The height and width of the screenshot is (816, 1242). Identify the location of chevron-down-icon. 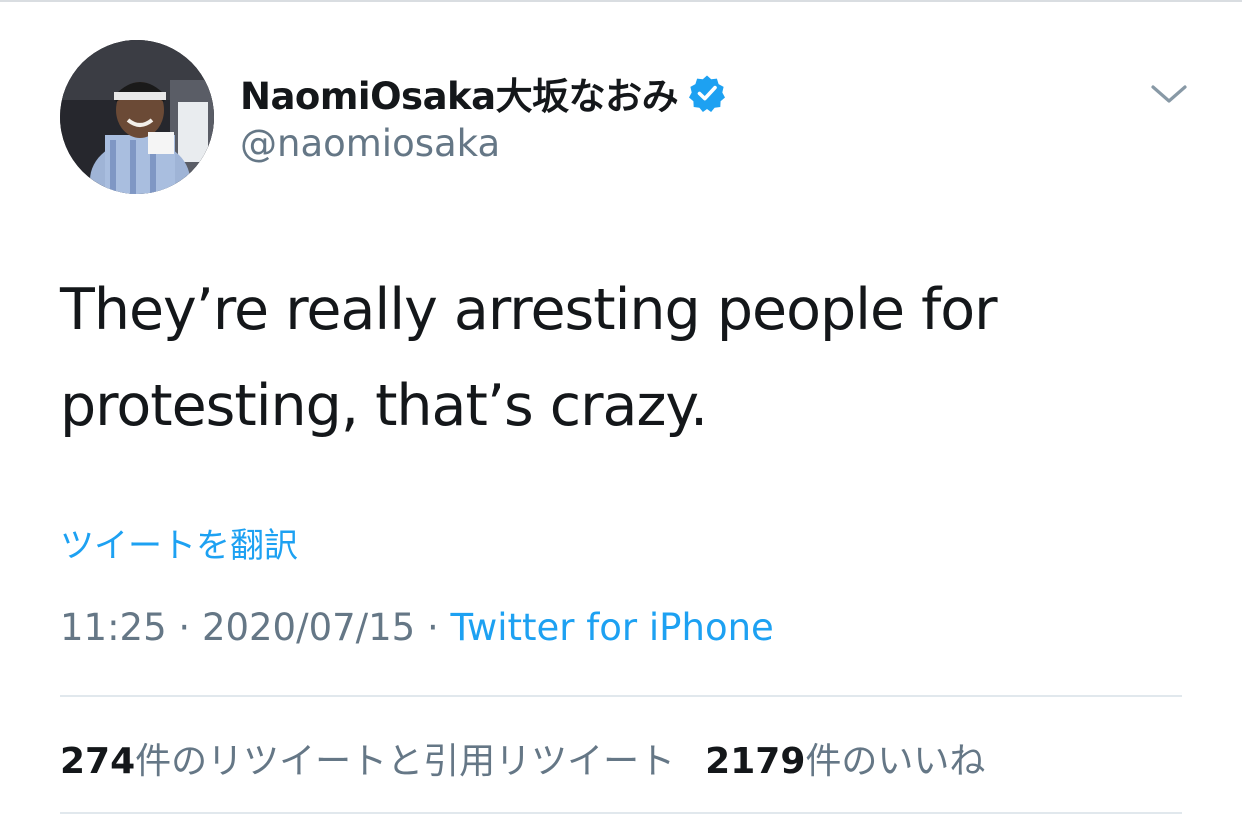
(1169, 93).